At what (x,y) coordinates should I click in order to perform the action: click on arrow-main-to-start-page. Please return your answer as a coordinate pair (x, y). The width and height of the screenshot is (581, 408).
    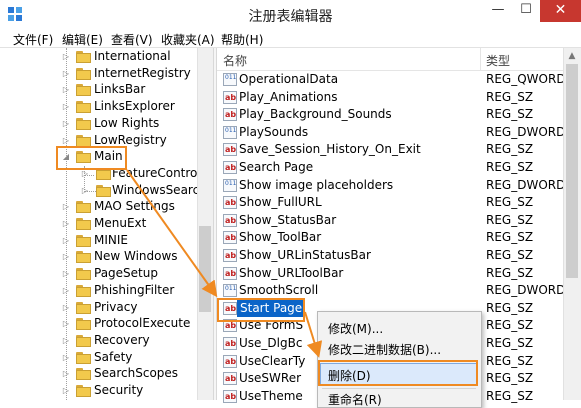
    Looking at the image, I should click on (172, 233).